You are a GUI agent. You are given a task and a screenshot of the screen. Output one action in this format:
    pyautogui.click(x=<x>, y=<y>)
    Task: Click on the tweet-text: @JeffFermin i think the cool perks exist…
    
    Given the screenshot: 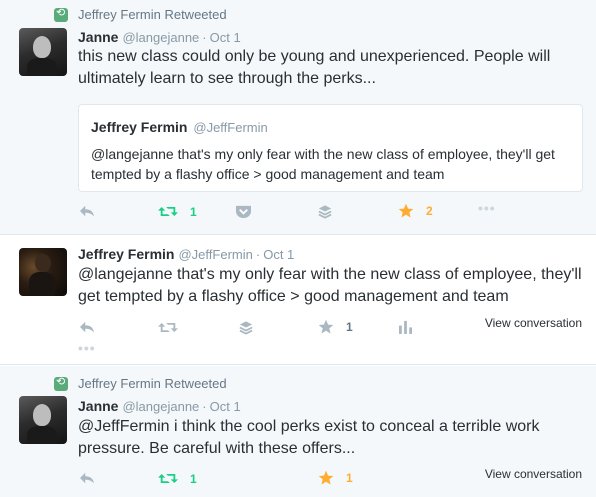 What is the action you would take?
    pyautogui.click(x=309, y=437)
    